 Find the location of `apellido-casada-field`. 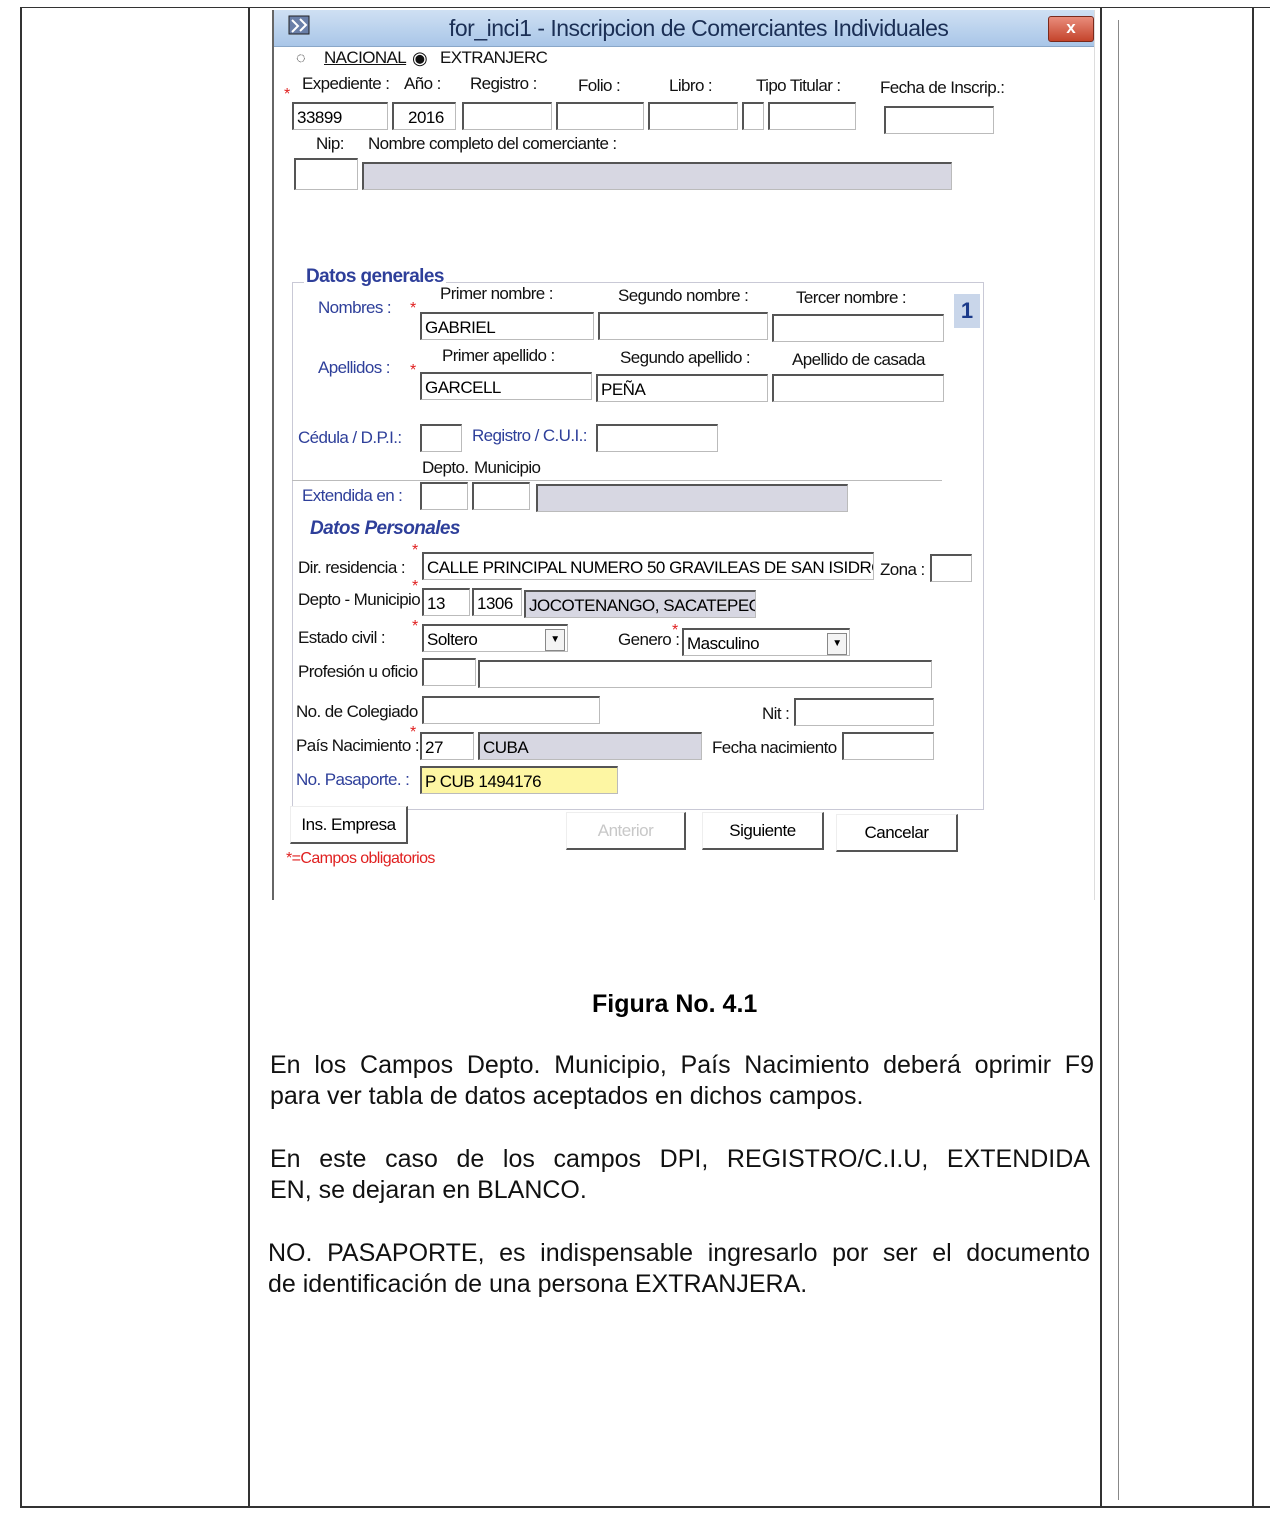

apellido-casada-field is located at coordinates (858, 388).